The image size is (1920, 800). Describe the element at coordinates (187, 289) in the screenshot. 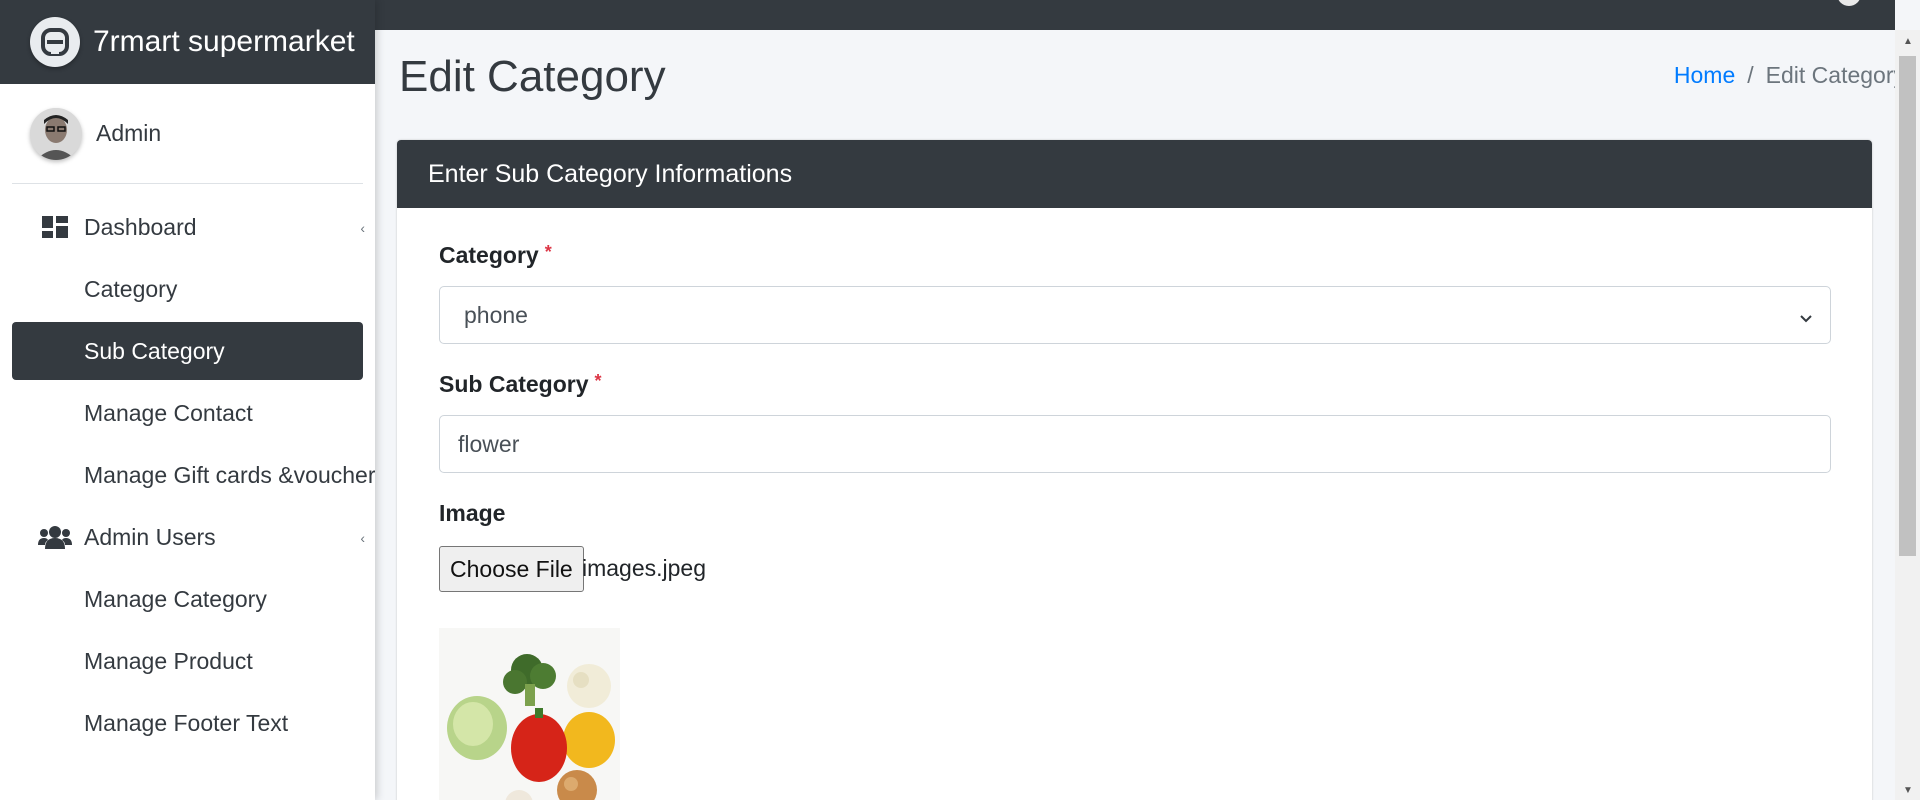

I see `sidebar-item-category: Category` at that location.